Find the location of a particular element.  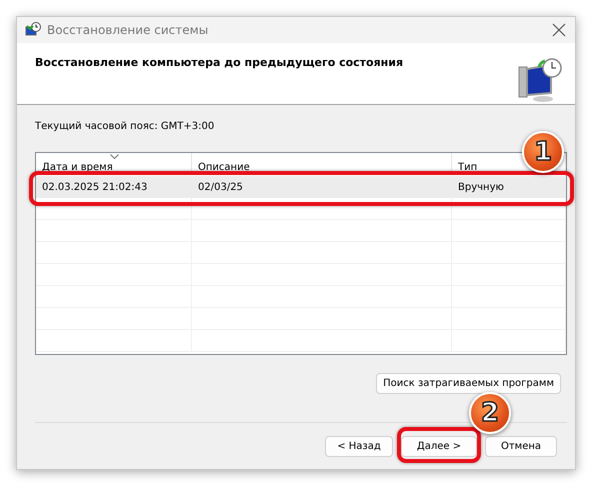

column-header: Дата и время is located at coordinates (114, 164).